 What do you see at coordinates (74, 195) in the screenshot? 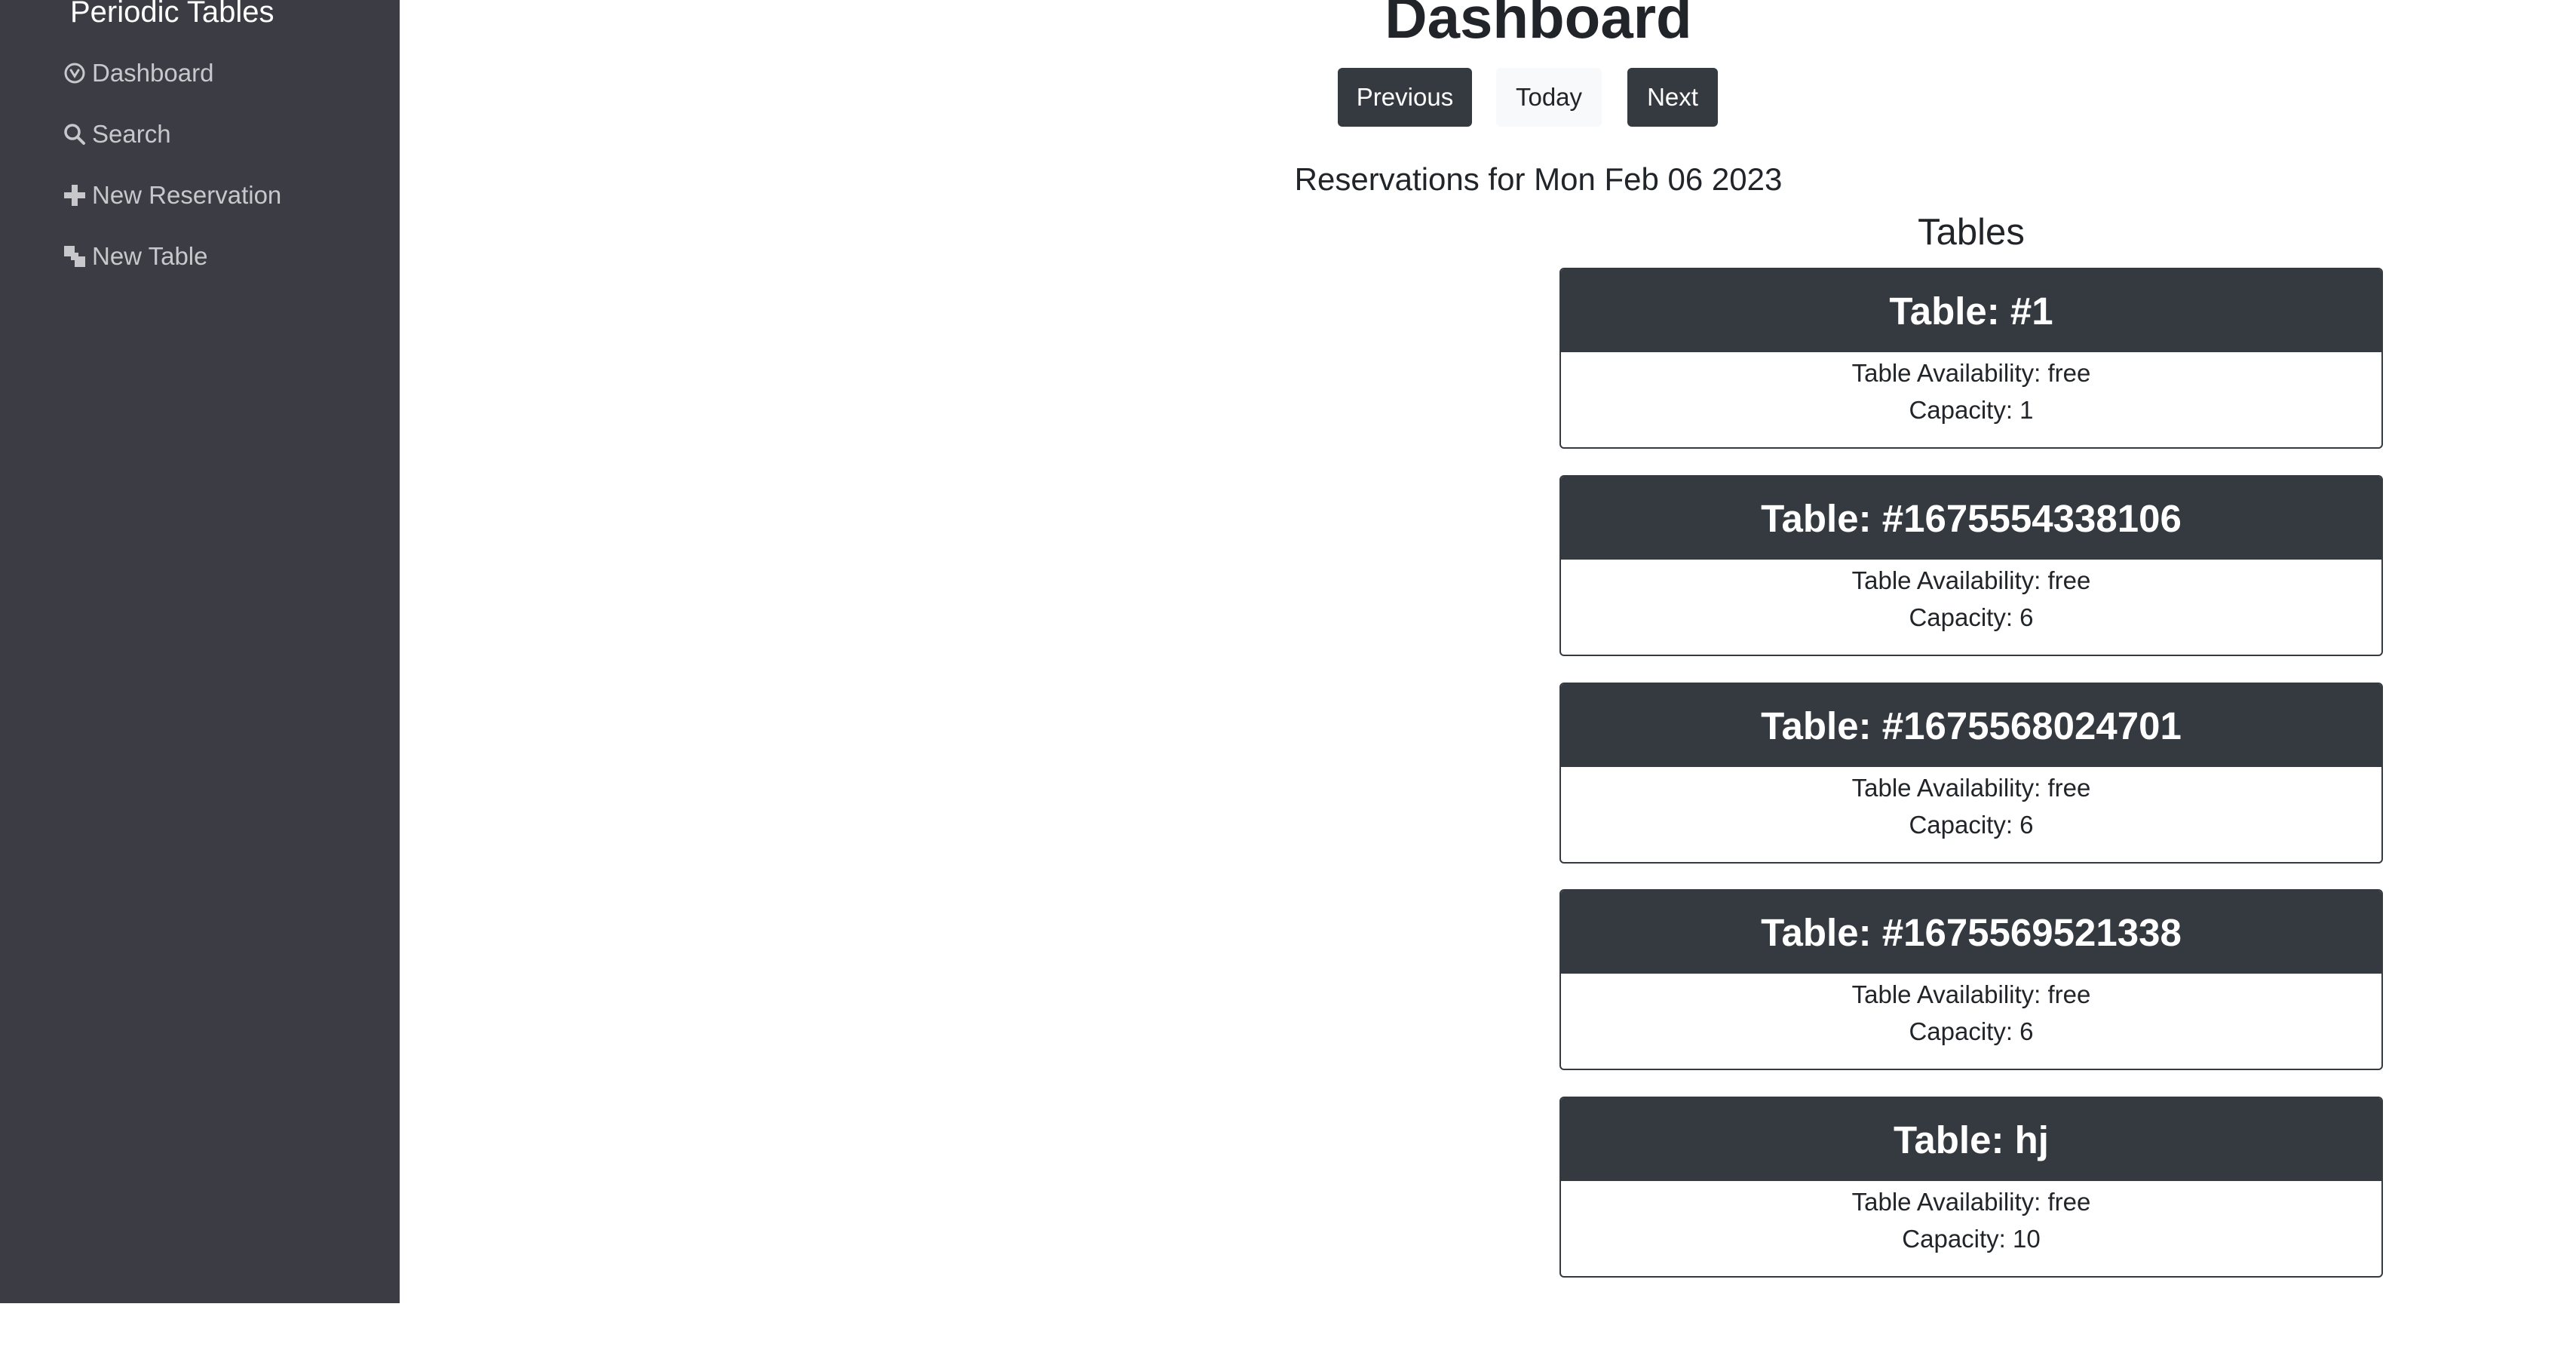
I see `plus-icon` at bounding box center [74, 195].